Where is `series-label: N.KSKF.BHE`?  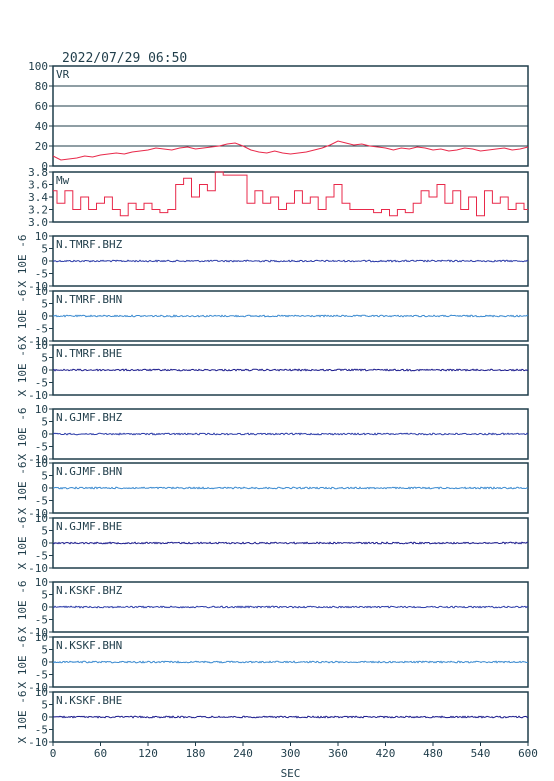
series-label: N.KSKF.BHE is located at coordinates (89, 700).